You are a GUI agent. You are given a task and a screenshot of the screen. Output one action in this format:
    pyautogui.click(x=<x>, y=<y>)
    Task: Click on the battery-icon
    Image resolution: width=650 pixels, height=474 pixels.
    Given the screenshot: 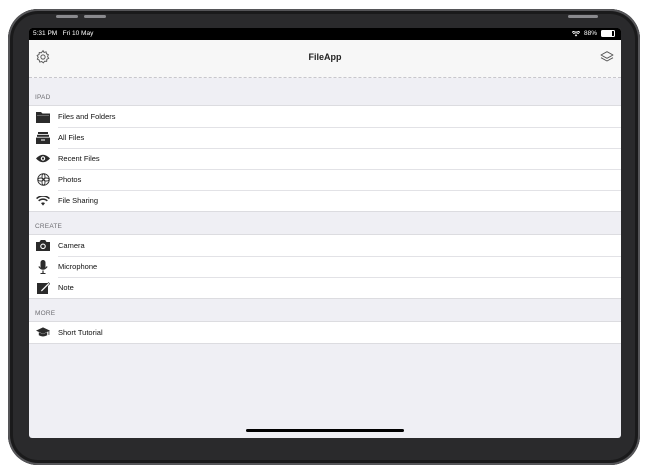 What is the action you would take?
    pyautogui.click(x=608, y=33)
    